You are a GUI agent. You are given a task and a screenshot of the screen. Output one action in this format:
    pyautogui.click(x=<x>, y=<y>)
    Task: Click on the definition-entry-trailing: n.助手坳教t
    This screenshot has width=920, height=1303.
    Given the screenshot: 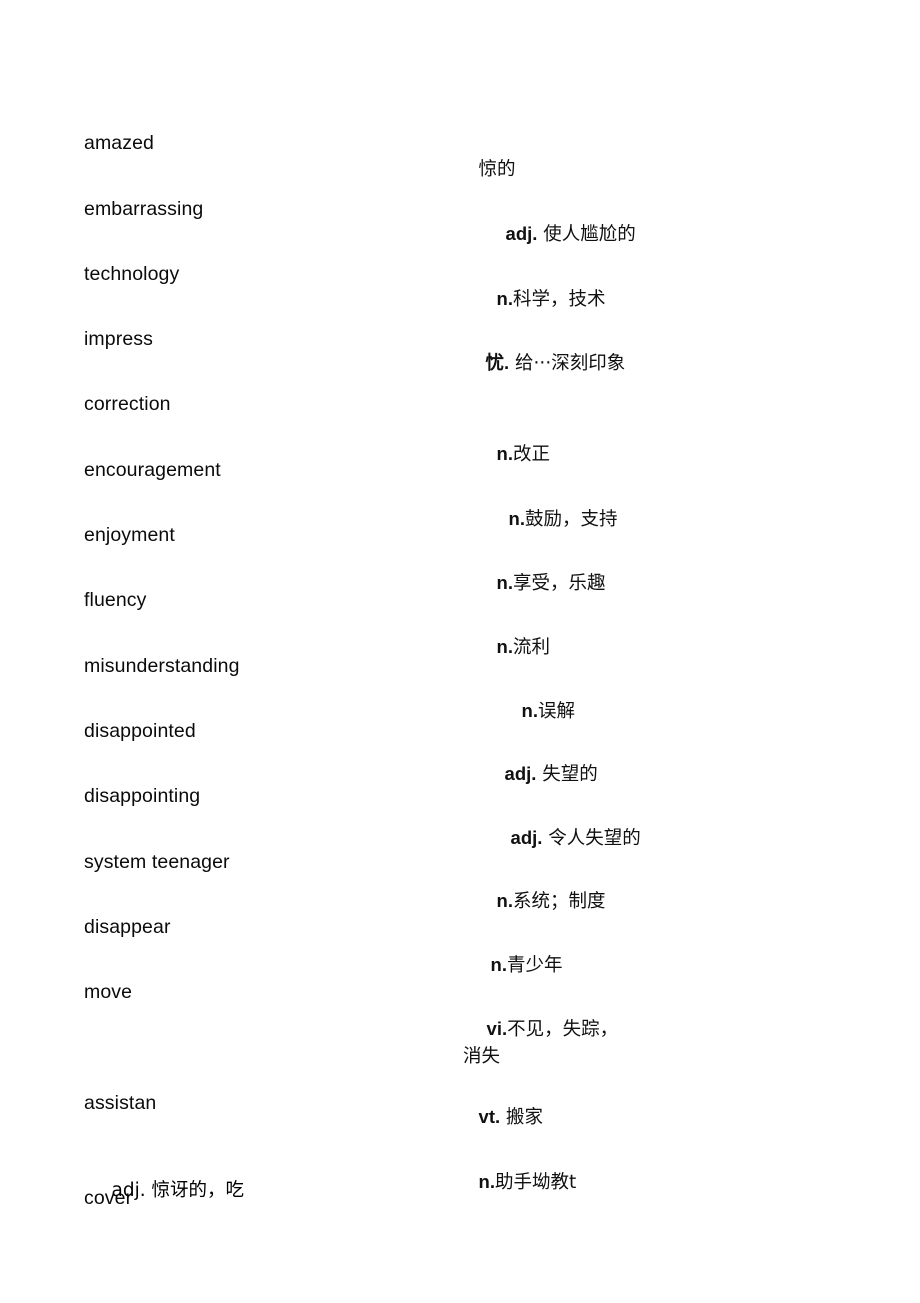 What is the action you would take?
    pyautogui.click(x=555, y=1183)
    